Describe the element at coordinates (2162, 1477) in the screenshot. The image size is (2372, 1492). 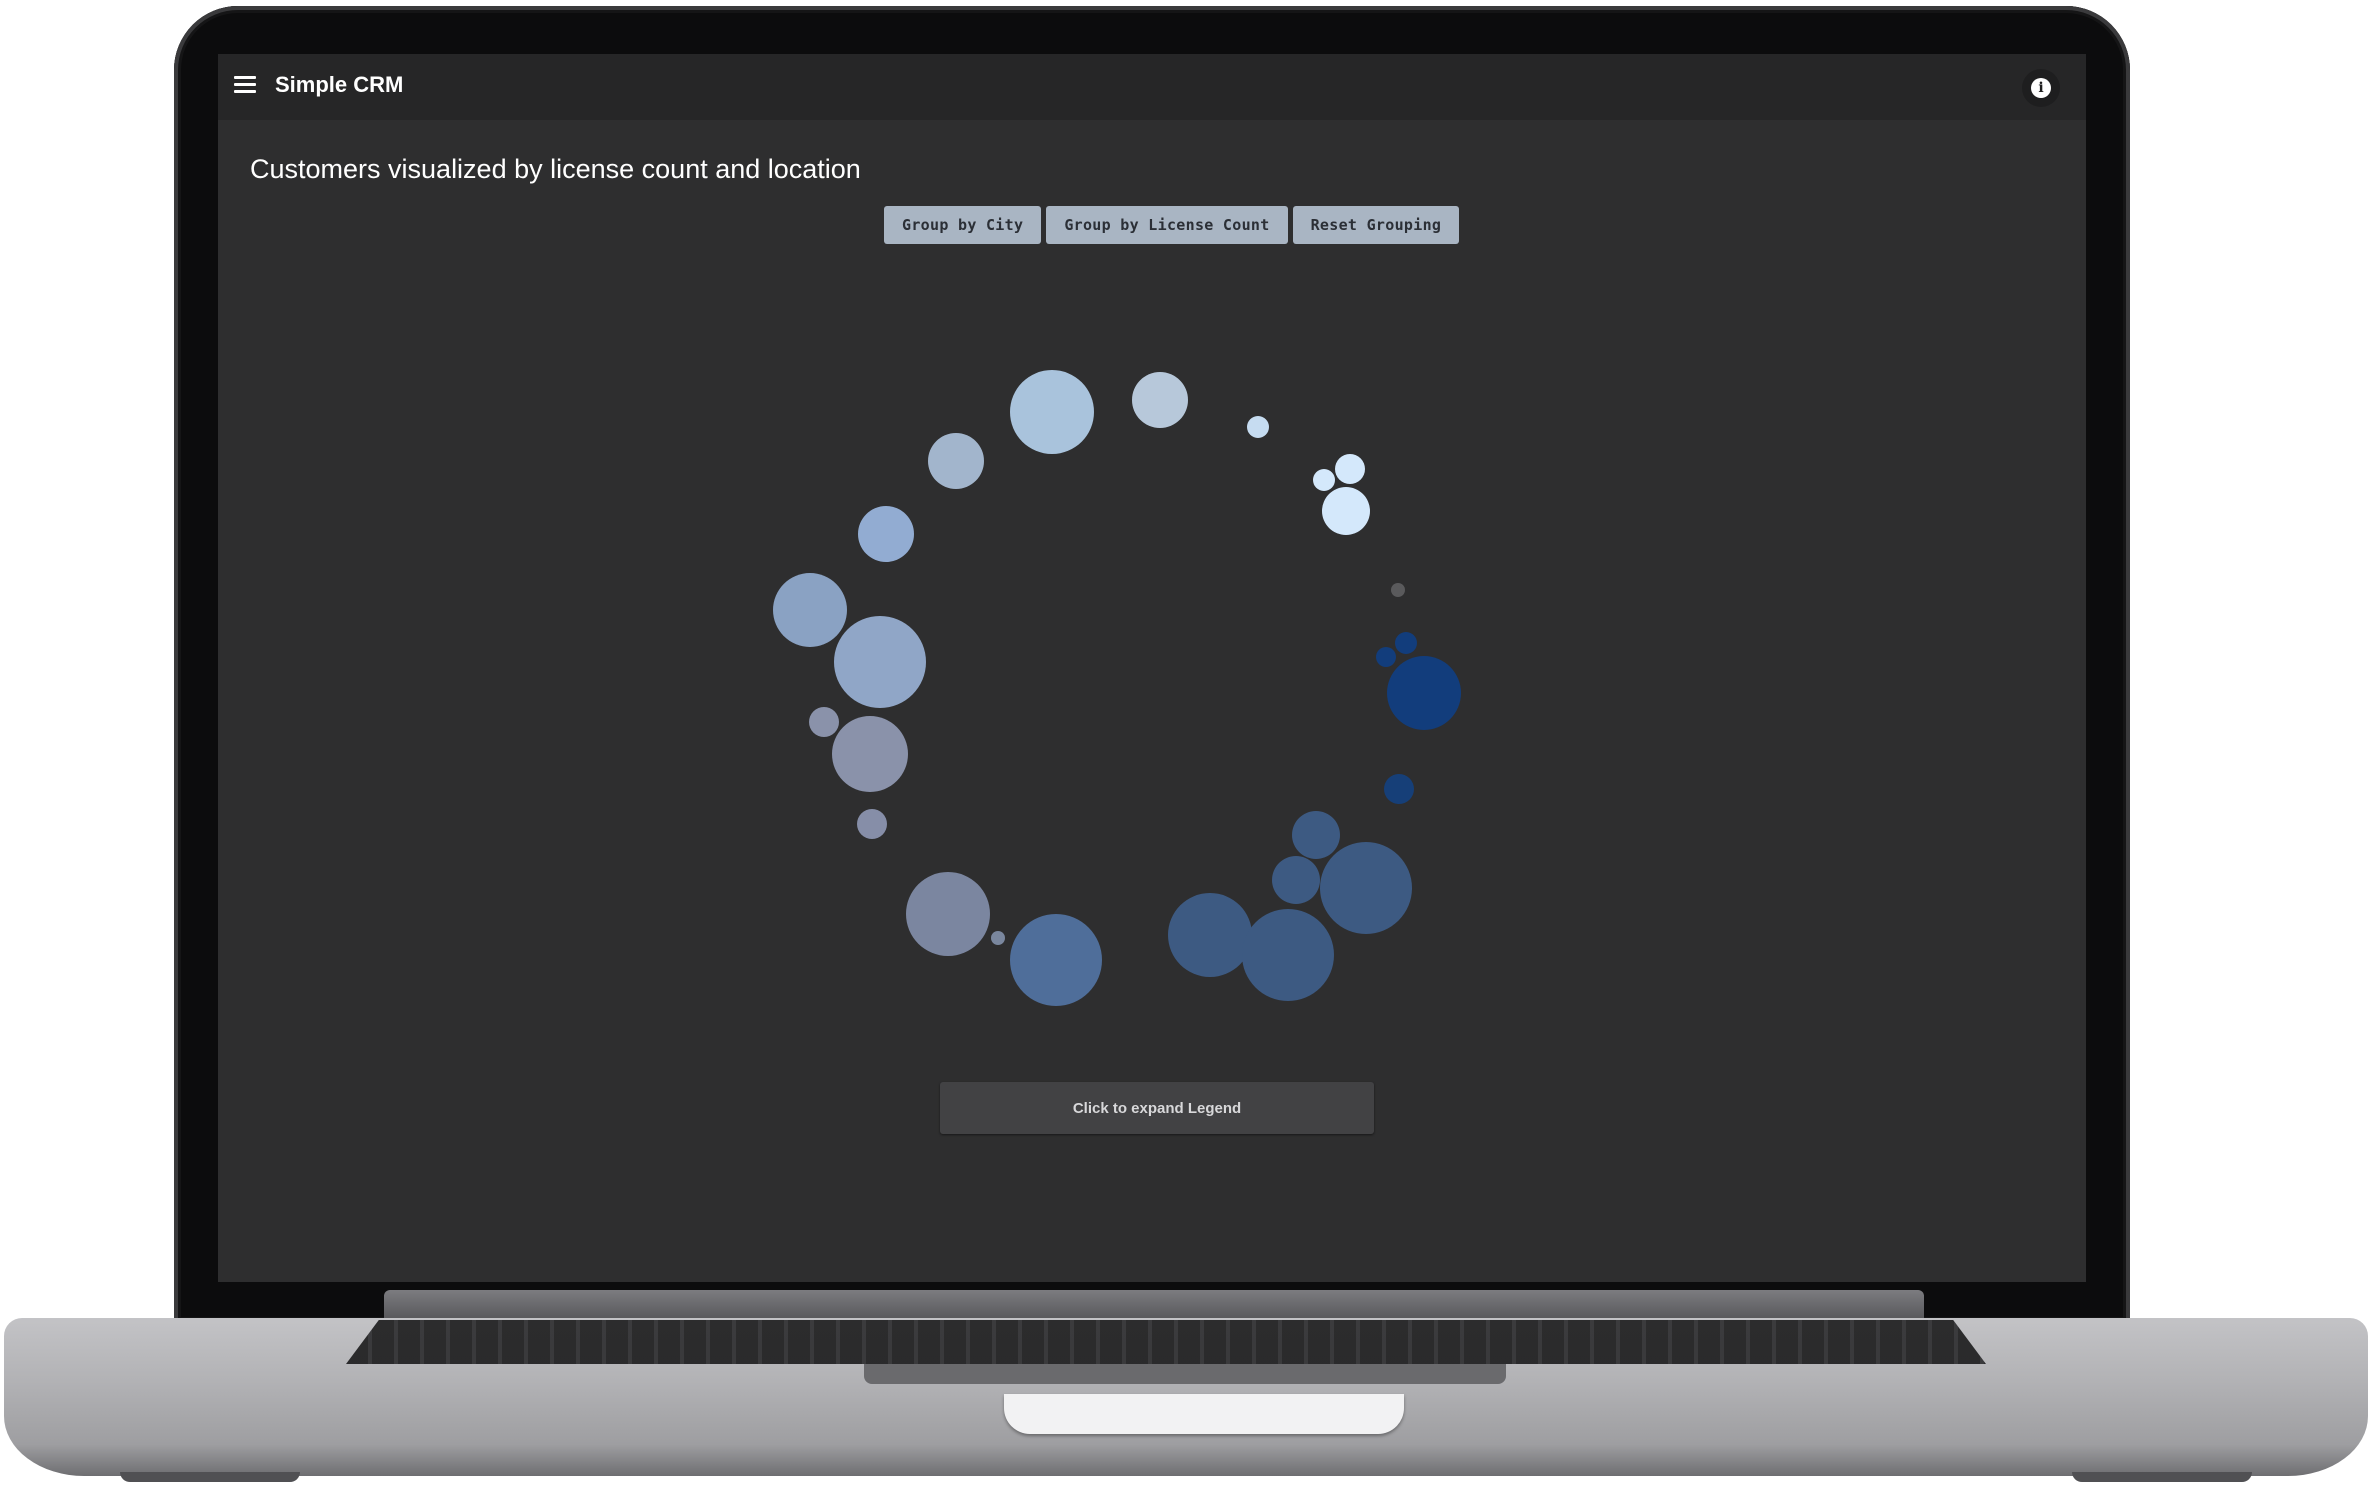
I see `laptop-foot-right` at that location.